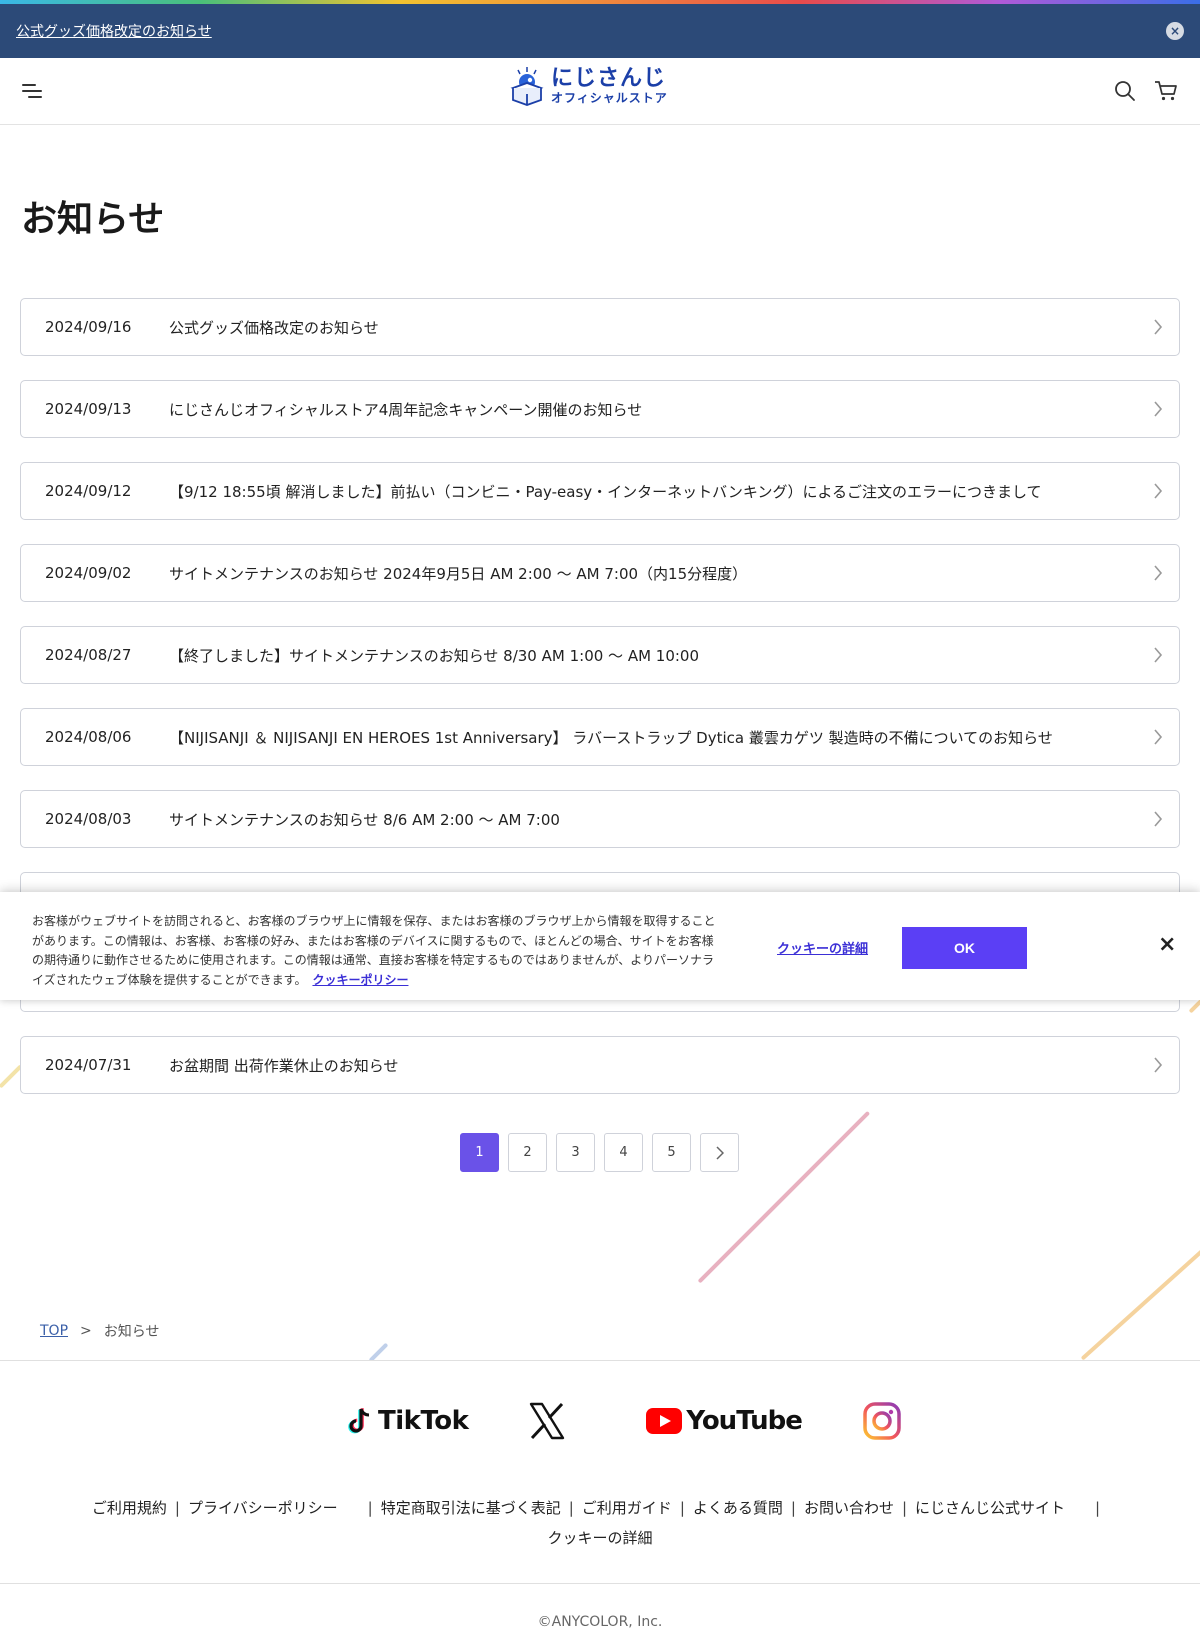  What do you see at coordinates (88, 1065) in the screenshot?
I see `news-date: 2024/07/31` at bounding box center [88, 1065].